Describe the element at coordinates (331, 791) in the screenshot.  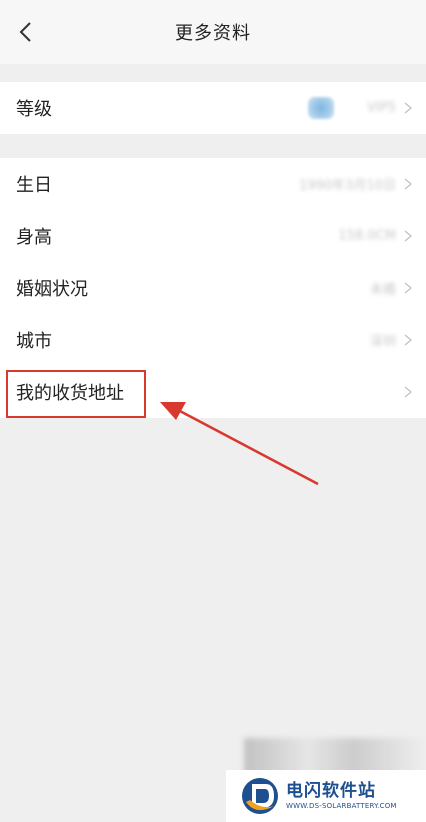
I see `watermark-name: 电闪软件站` at that location.